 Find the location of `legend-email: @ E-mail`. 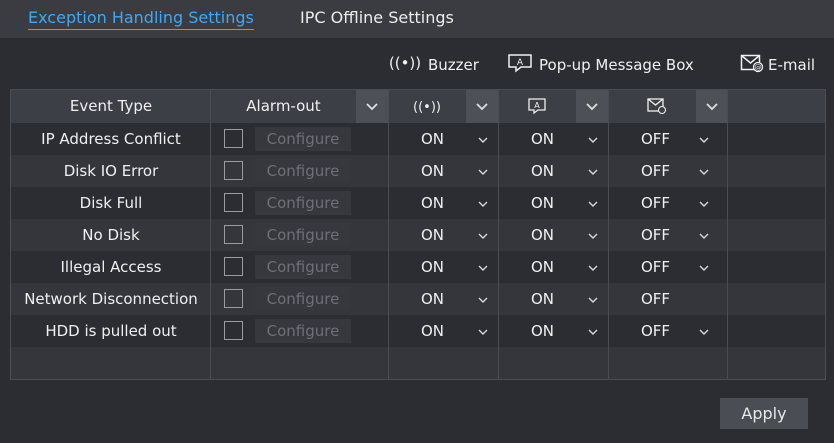

legend-email: @ E-mail is located at coordinates (777, 65).